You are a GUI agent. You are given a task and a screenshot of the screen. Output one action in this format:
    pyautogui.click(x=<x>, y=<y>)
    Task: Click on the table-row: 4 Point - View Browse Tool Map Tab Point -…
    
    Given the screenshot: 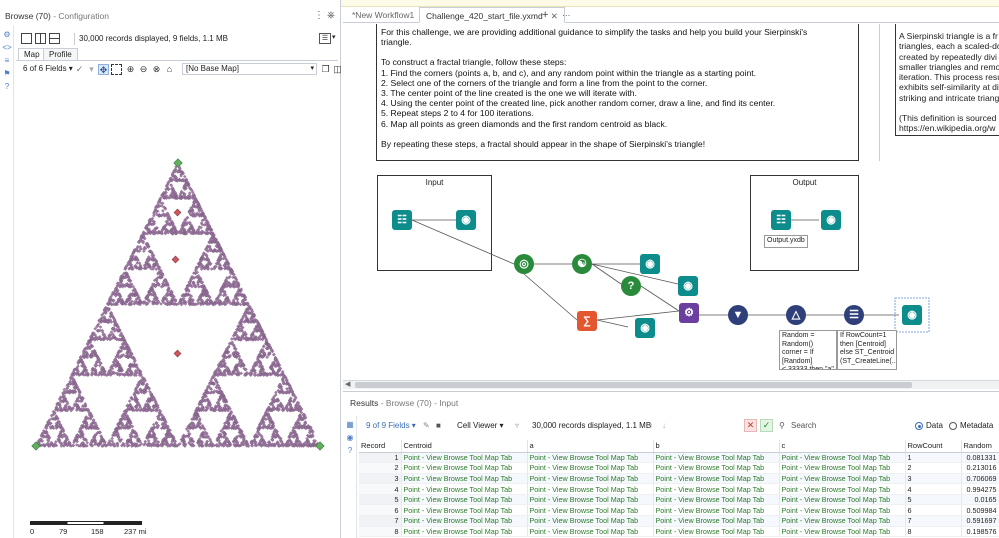 What is the action you would take?
    pyautogui.click(x=679, y=489)
    